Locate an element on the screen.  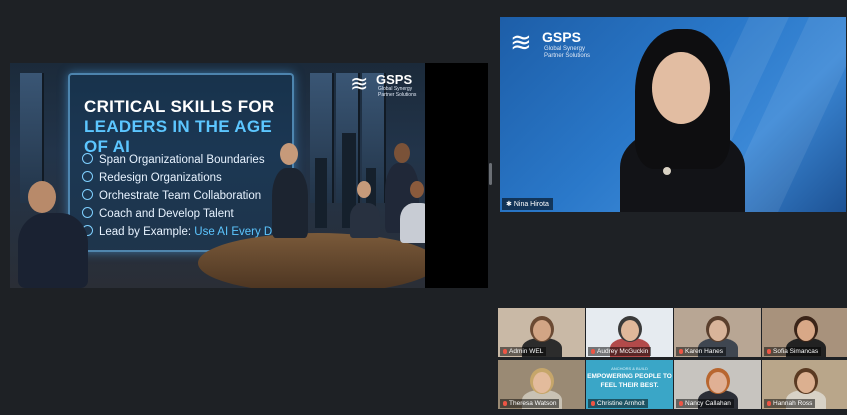
participant-tile: Hannah Ross is located at coordinates (804, 384).